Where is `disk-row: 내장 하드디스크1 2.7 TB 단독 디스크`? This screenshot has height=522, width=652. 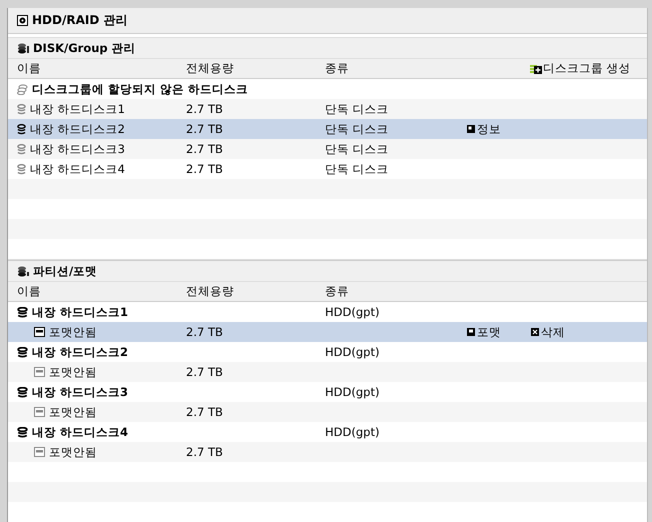 disk-row: 내장 하드디스크1 2.7 TB 단독 디스크 is located at coordinates (327, 109).